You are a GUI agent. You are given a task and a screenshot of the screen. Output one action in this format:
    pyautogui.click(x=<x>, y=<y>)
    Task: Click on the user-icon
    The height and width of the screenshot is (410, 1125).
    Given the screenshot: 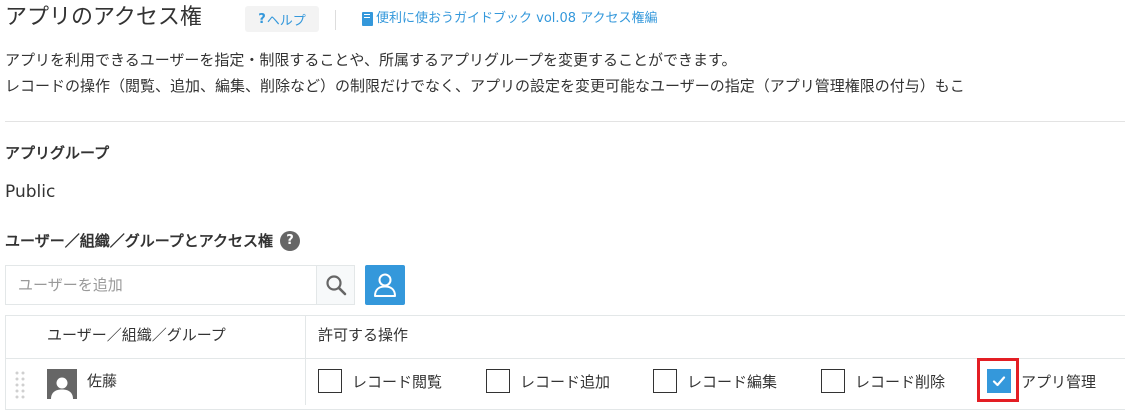 What is the action you would take?
    pyautogui.click(x=385, y=285)
    